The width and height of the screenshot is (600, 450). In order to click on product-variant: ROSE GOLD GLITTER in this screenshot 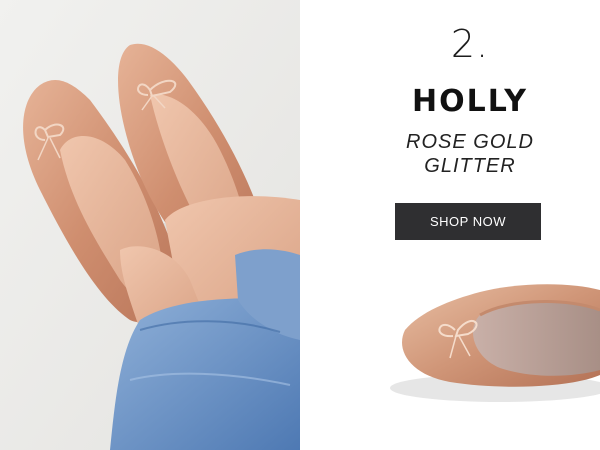, I will do `click(470, 154)`.